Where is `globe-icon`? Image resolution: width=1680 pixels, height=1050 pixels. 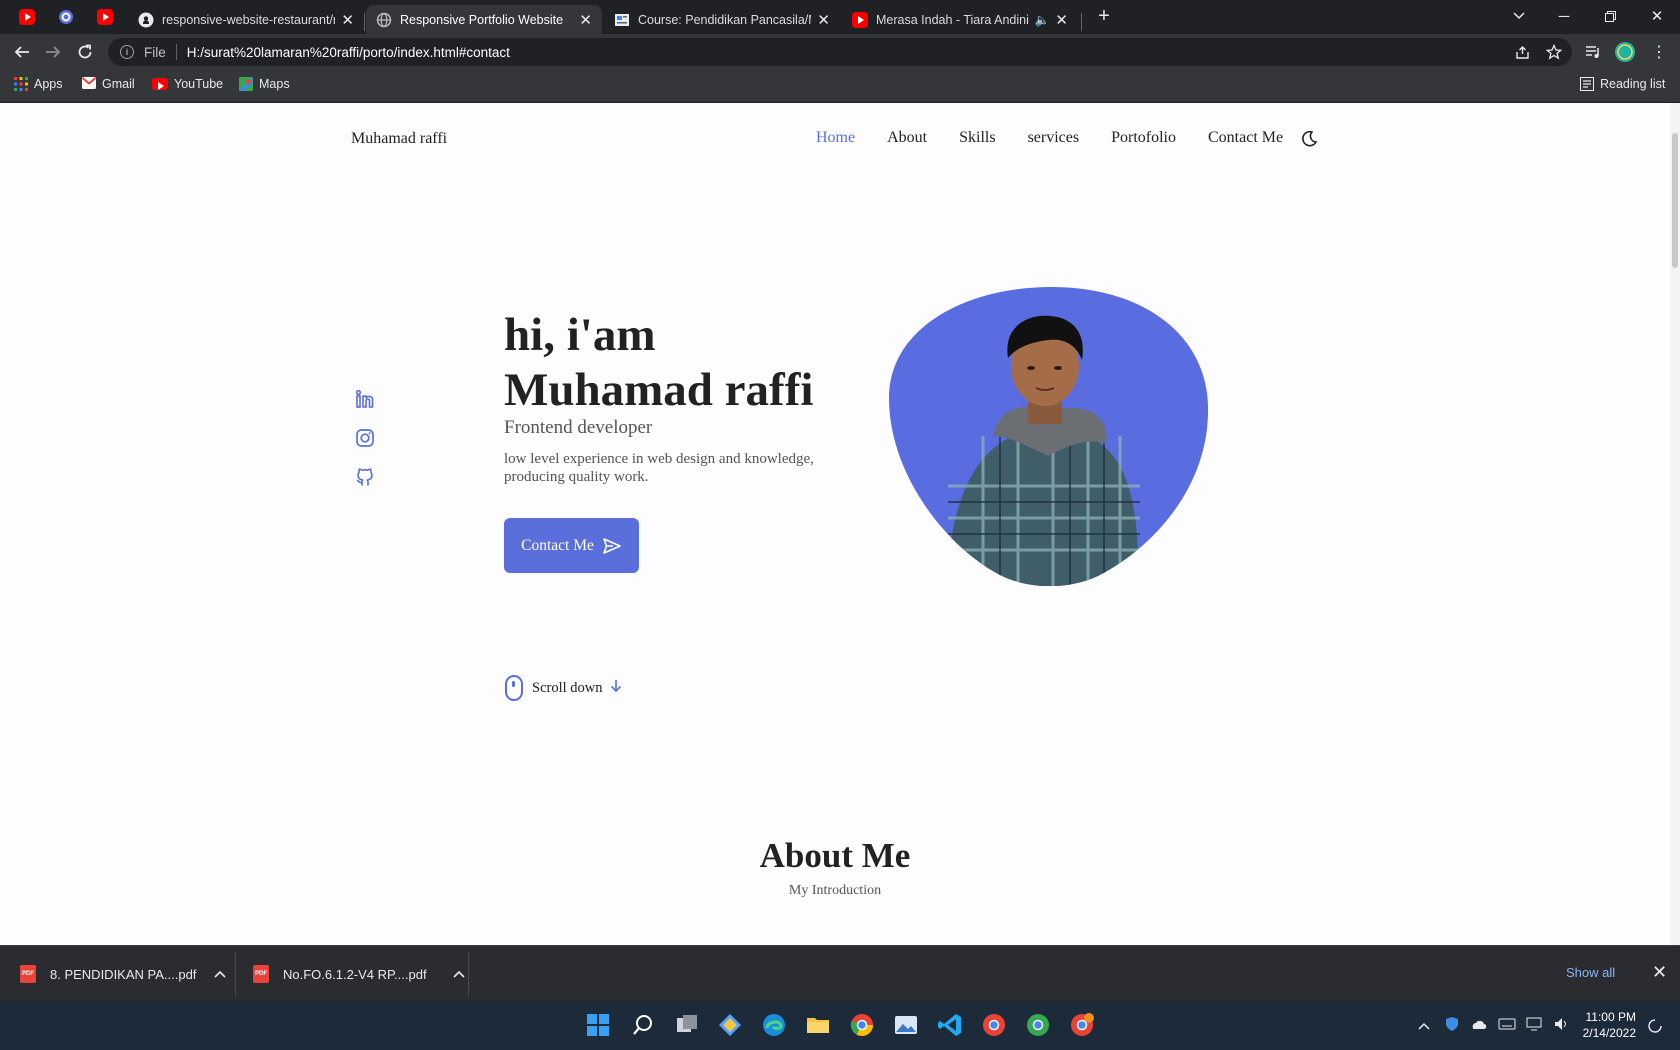
globe-icon is located at coordinates (384, 20).